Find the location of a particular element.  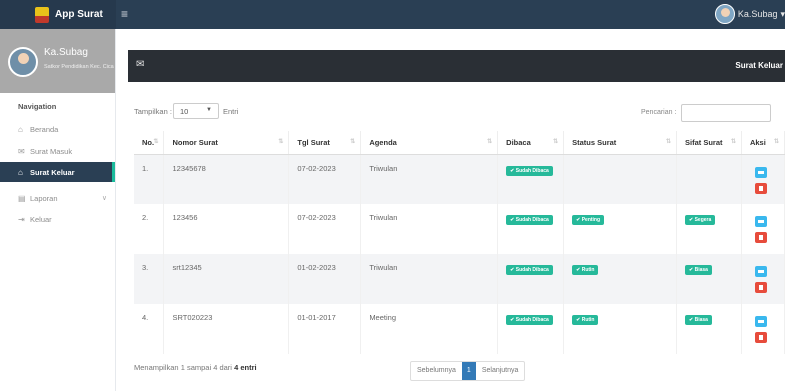

cell-no: 1. is located at coordinates (149, 179).